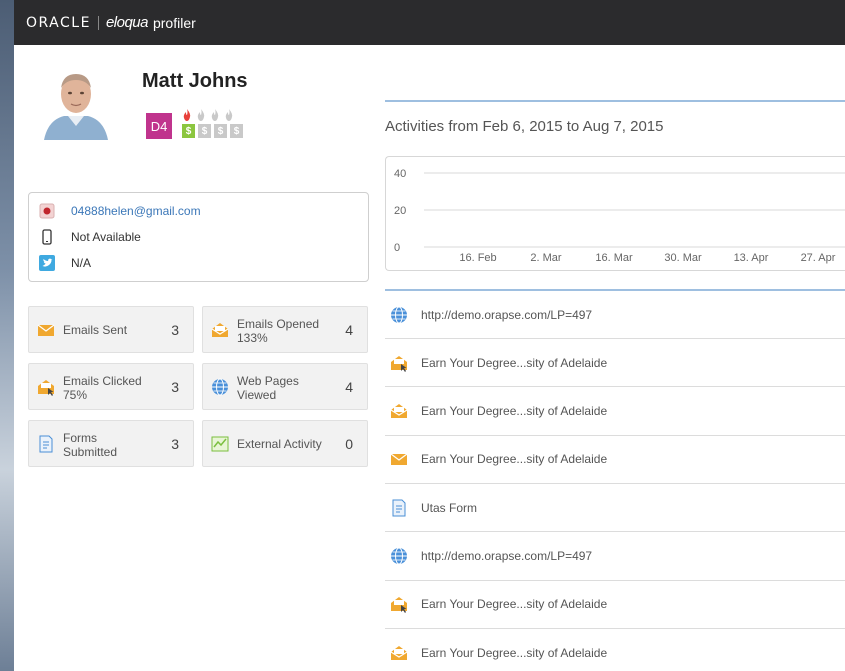  I want to click on chart-x-tick-label: 16. Feb, so click(477, 258).